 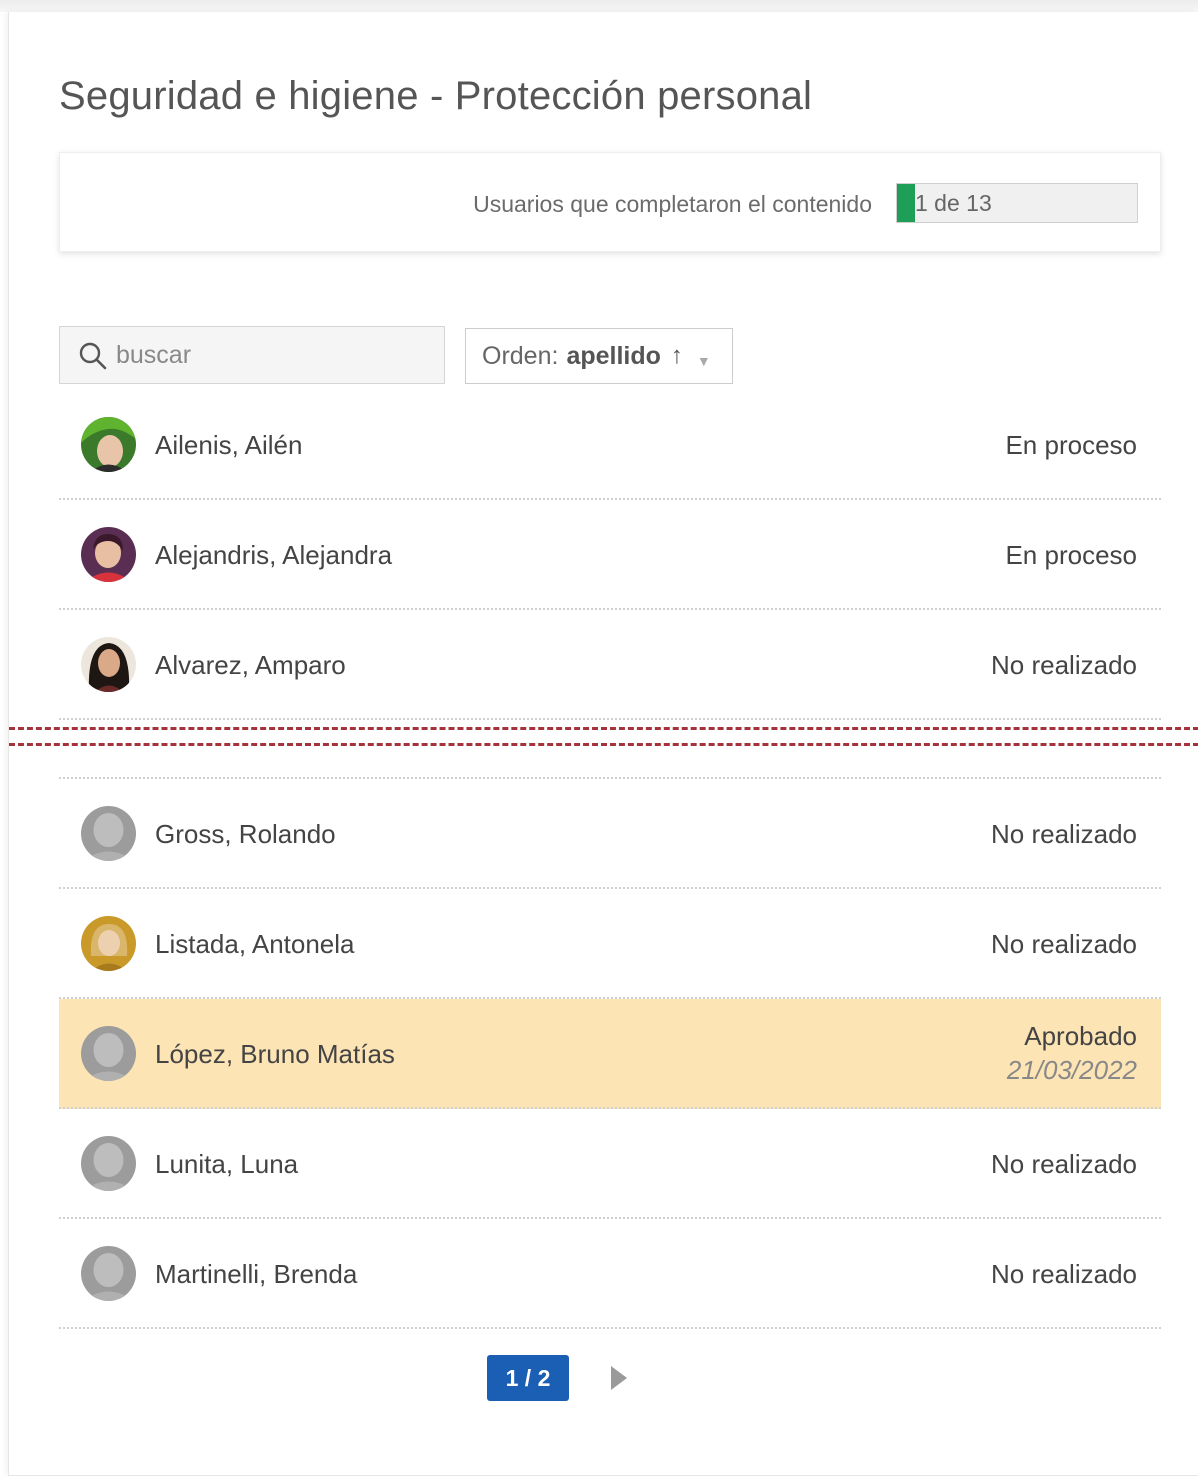 What do you see at coordinates (1080, 1036) in the screenshot?
I see `user-status: Aprobado` at bounding box center [1080, 1036].